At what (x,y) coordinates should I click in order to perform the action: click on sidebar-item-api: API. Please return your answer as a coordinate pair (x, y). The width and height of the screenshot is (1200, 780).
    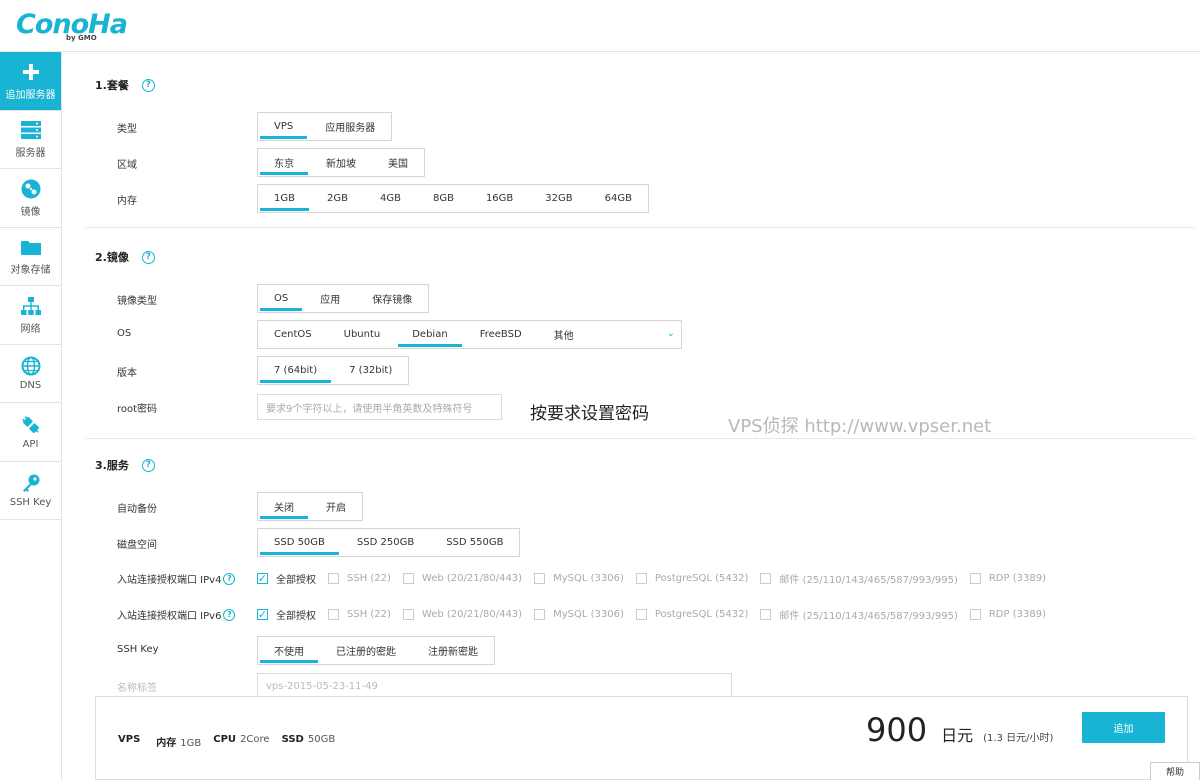
    Looking at the image, I should click on (30, 432).